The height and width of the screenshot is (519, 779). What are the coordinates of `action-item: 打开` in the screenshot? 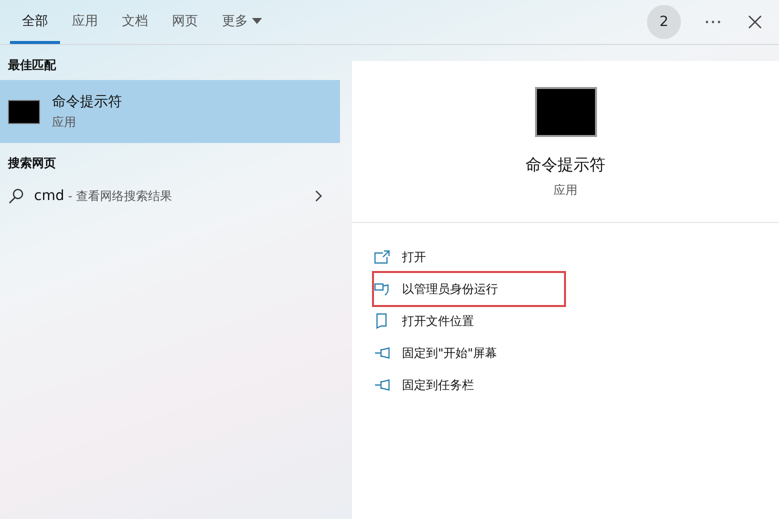 It's located at (469, 257).